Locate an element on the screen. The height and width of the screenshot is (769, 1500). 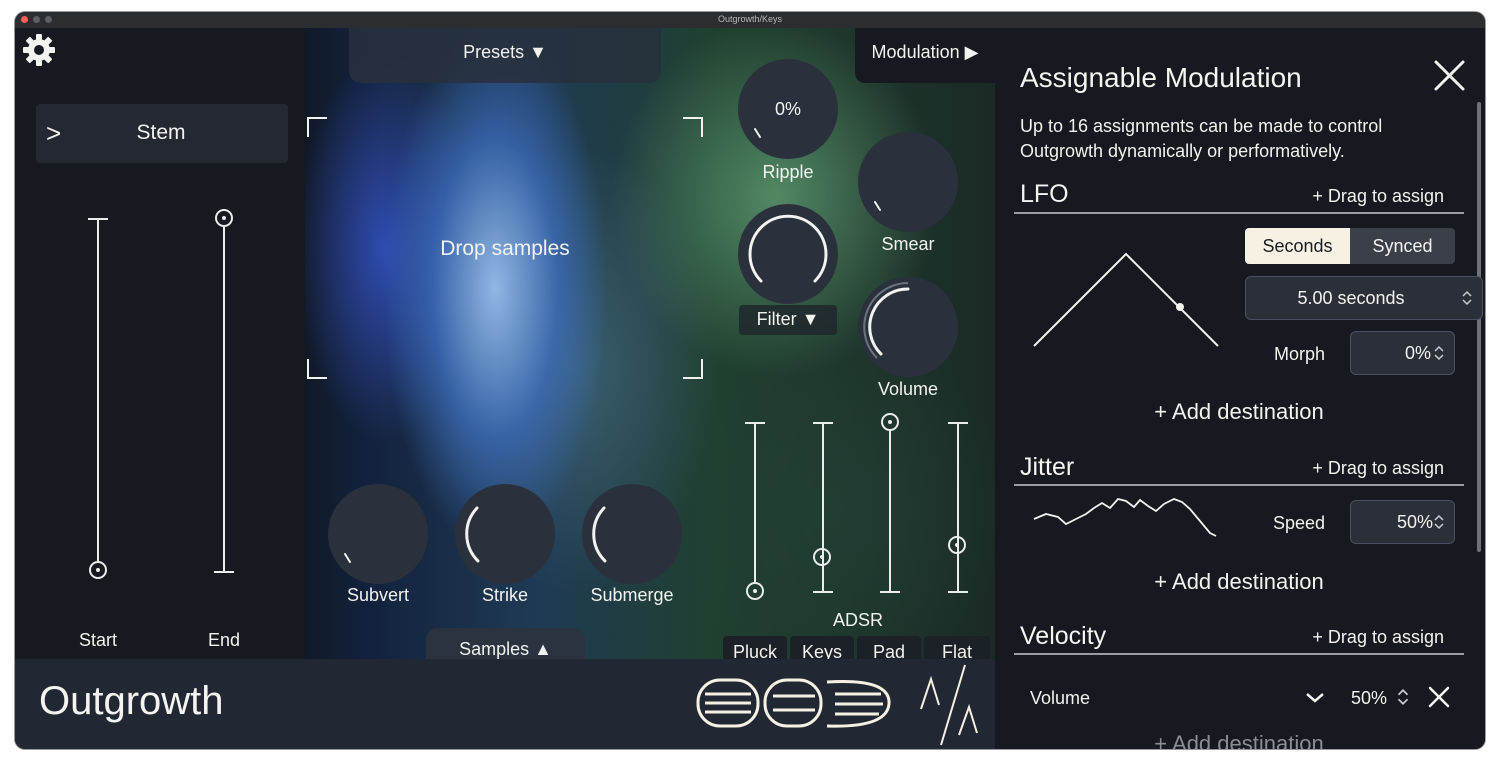
lfo-title: LFO is located at coordinates (1044, 194).